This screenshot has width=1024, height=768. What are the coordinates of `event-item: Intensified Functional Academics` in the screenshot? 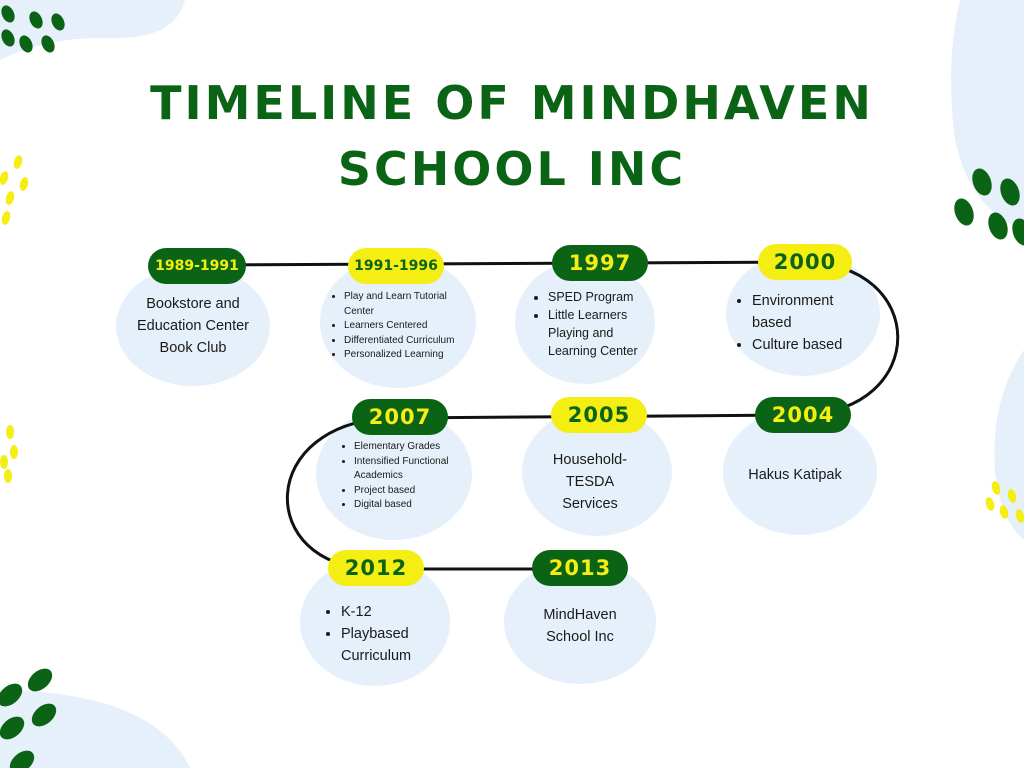 It's located at (407, 469).